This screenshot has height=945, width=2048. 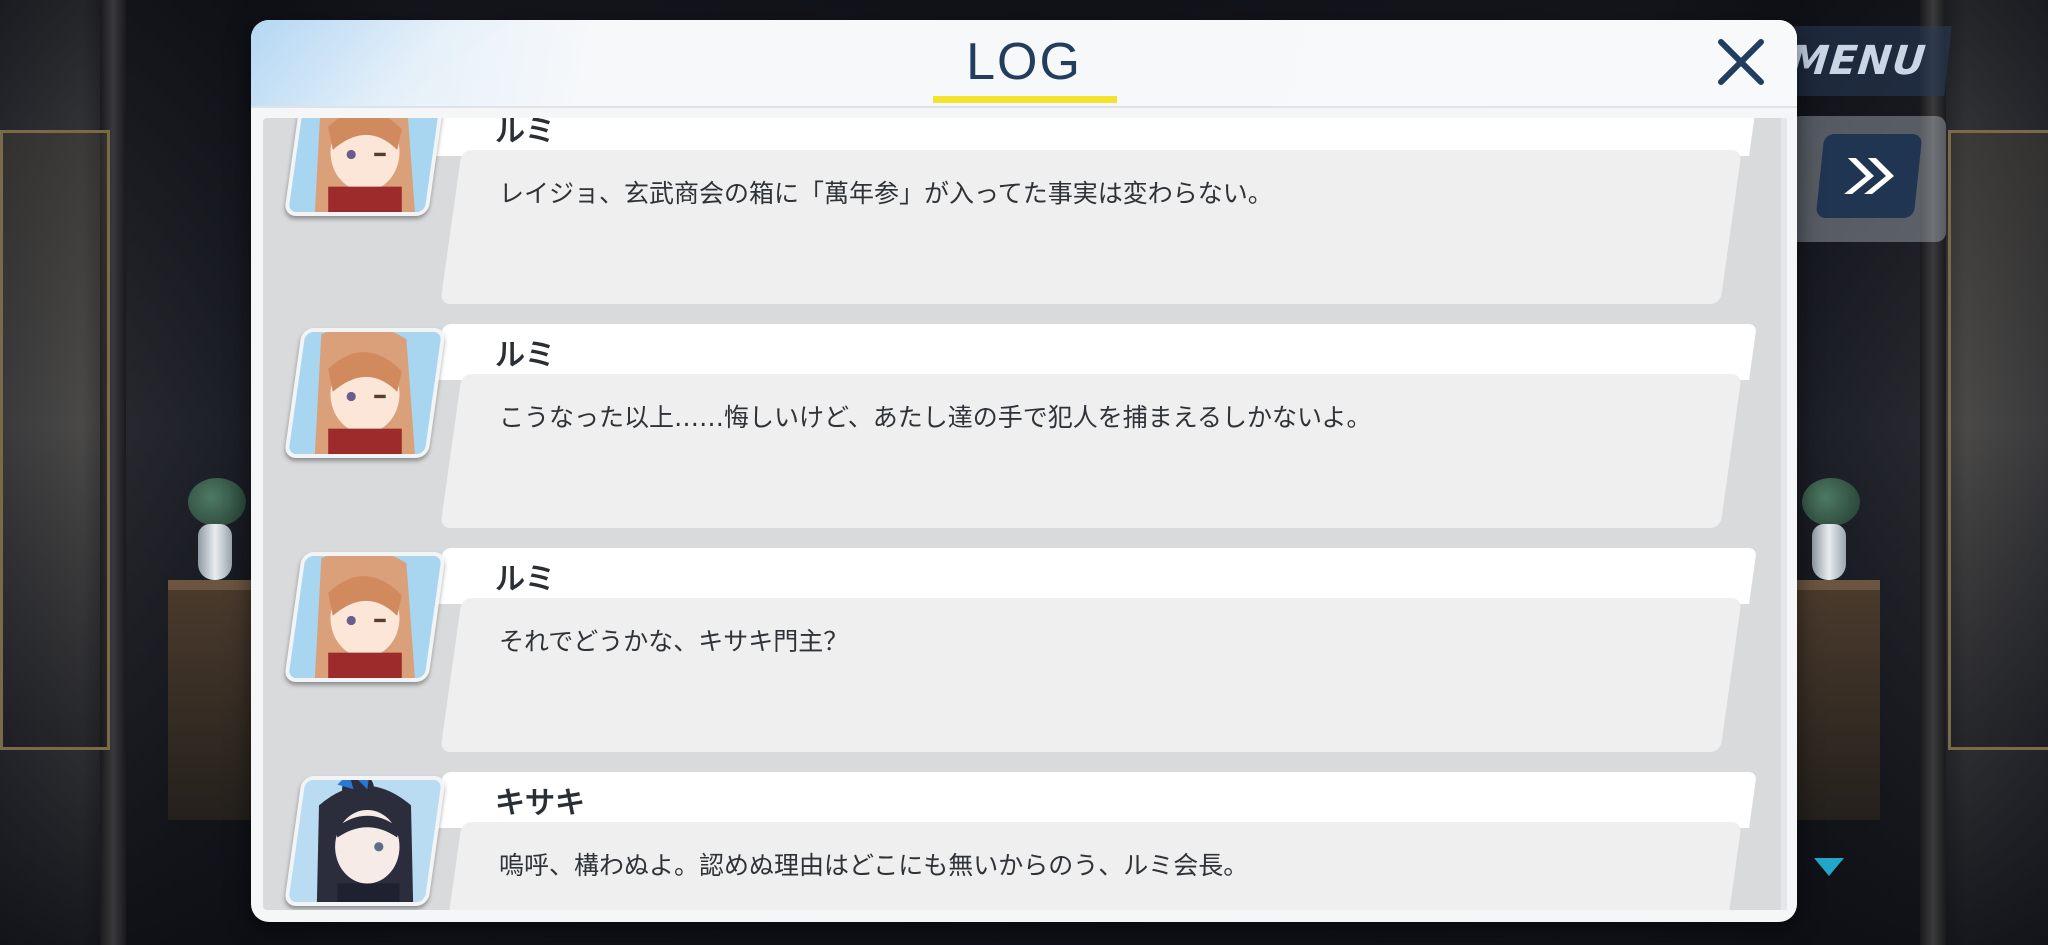 I want to click on log-header: LOG, so click(x=1024, y=64).